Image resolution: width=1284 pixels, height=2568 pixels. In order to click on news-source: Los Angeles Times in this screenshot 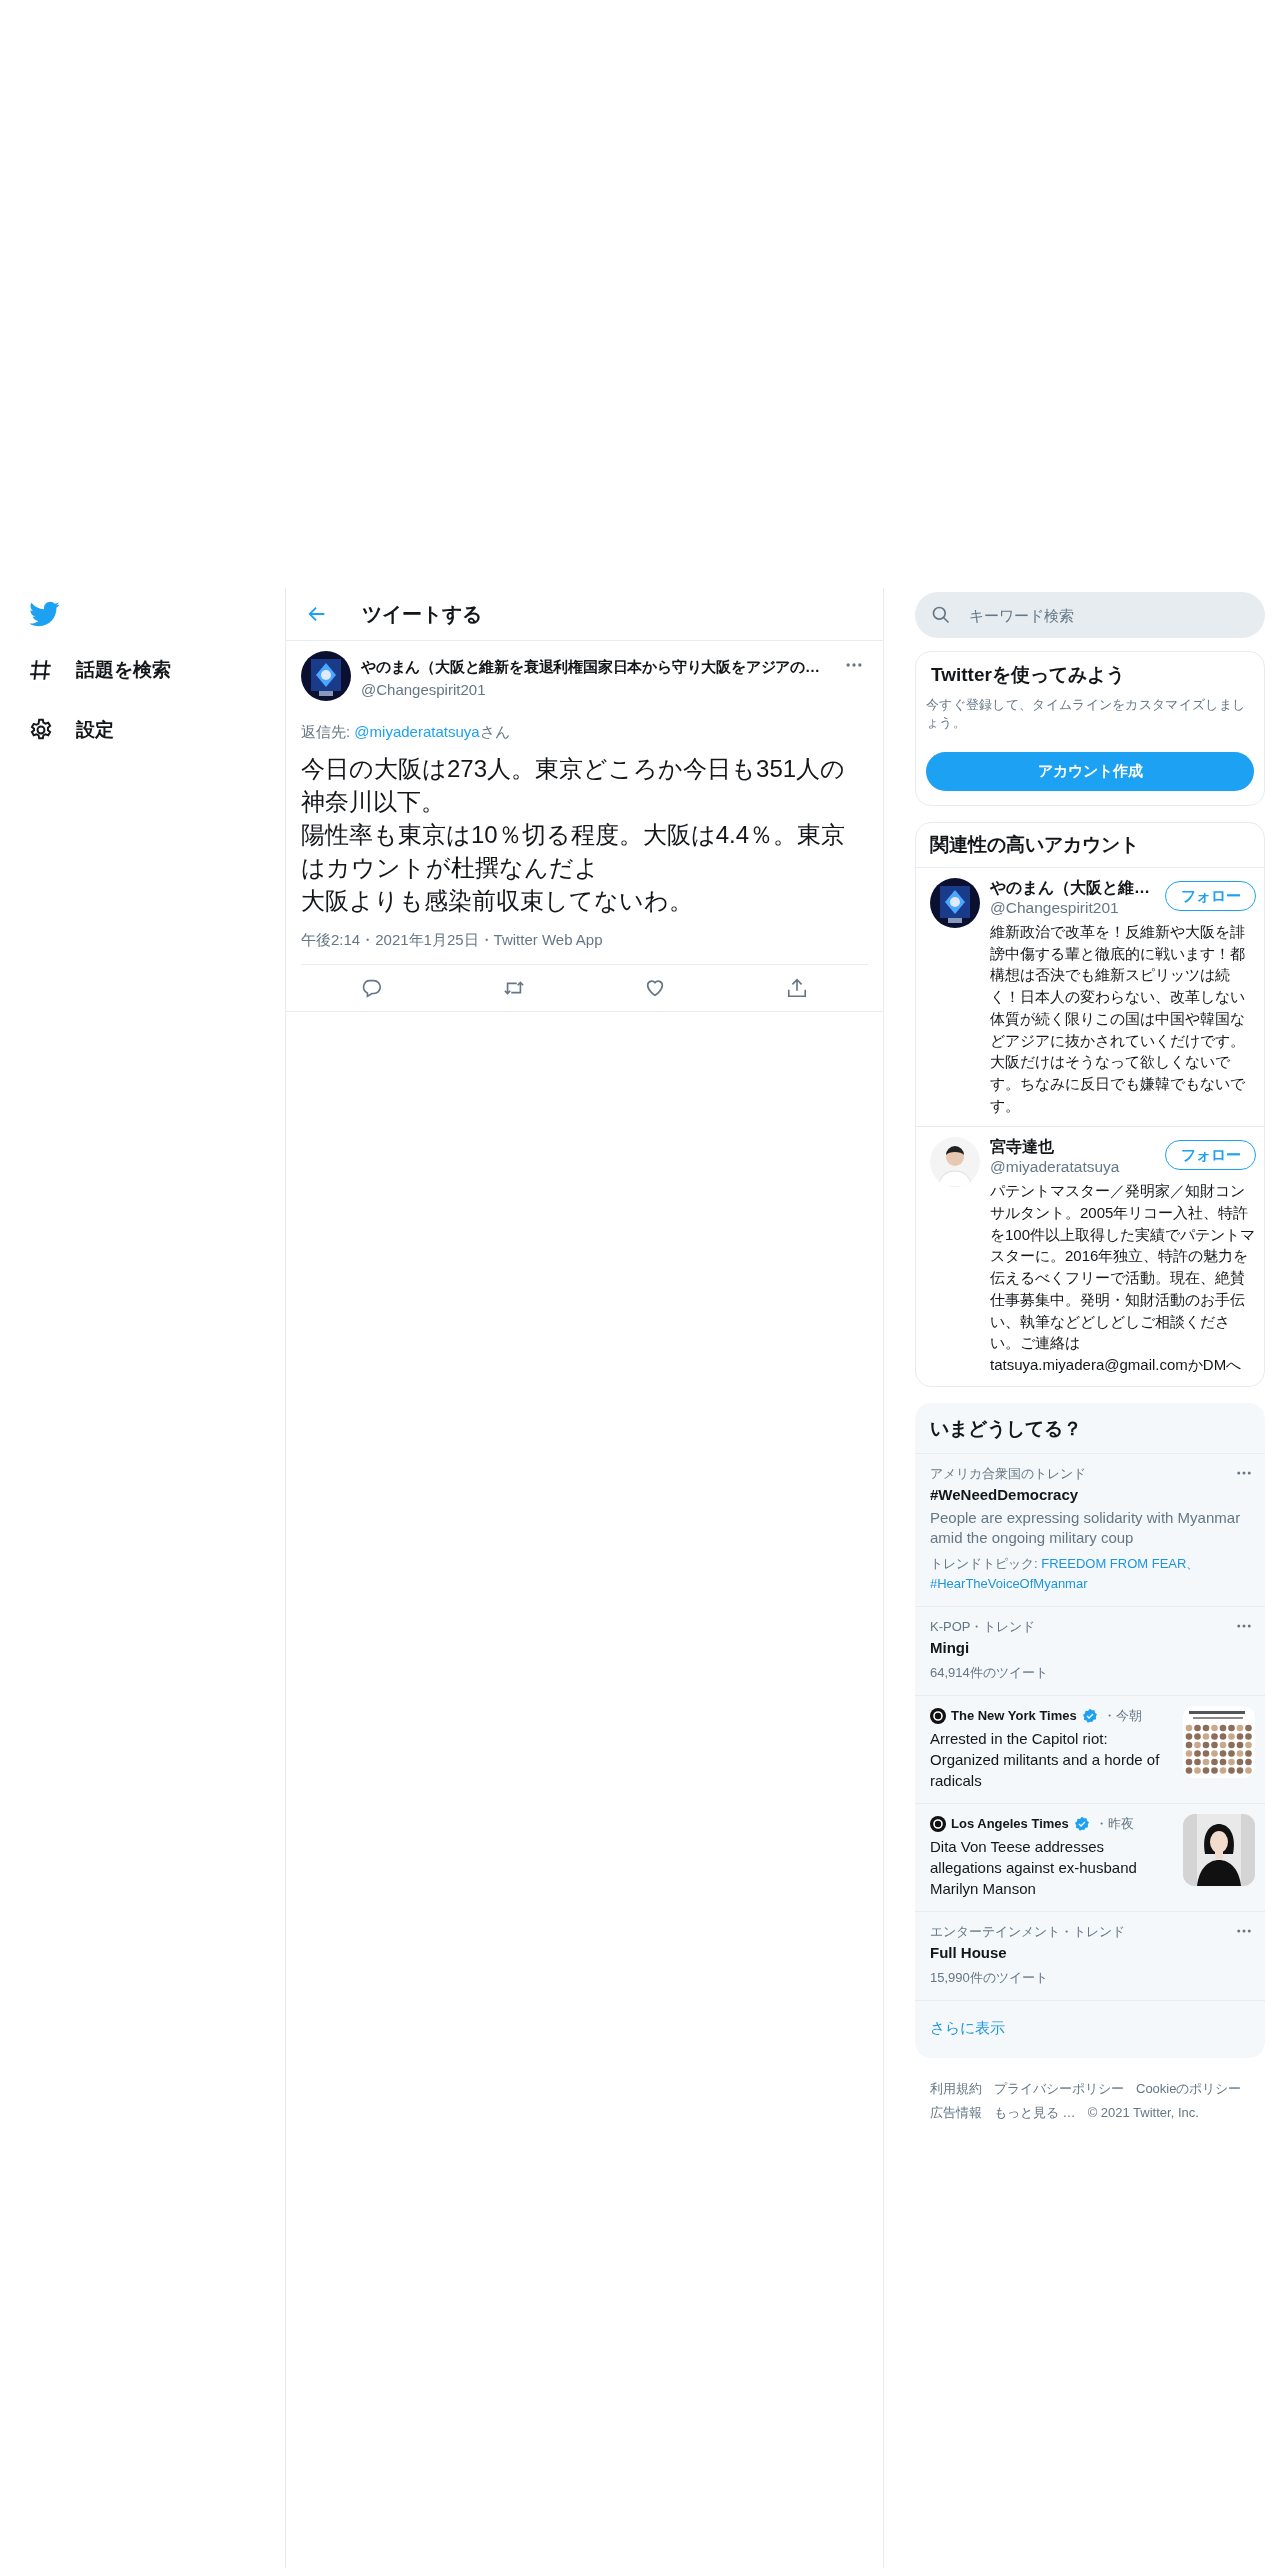, I will do `click(1010, 1823)`.